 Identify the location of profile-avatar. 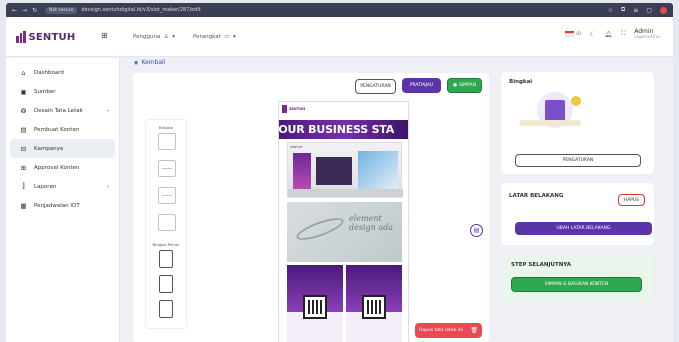
(663, 10).